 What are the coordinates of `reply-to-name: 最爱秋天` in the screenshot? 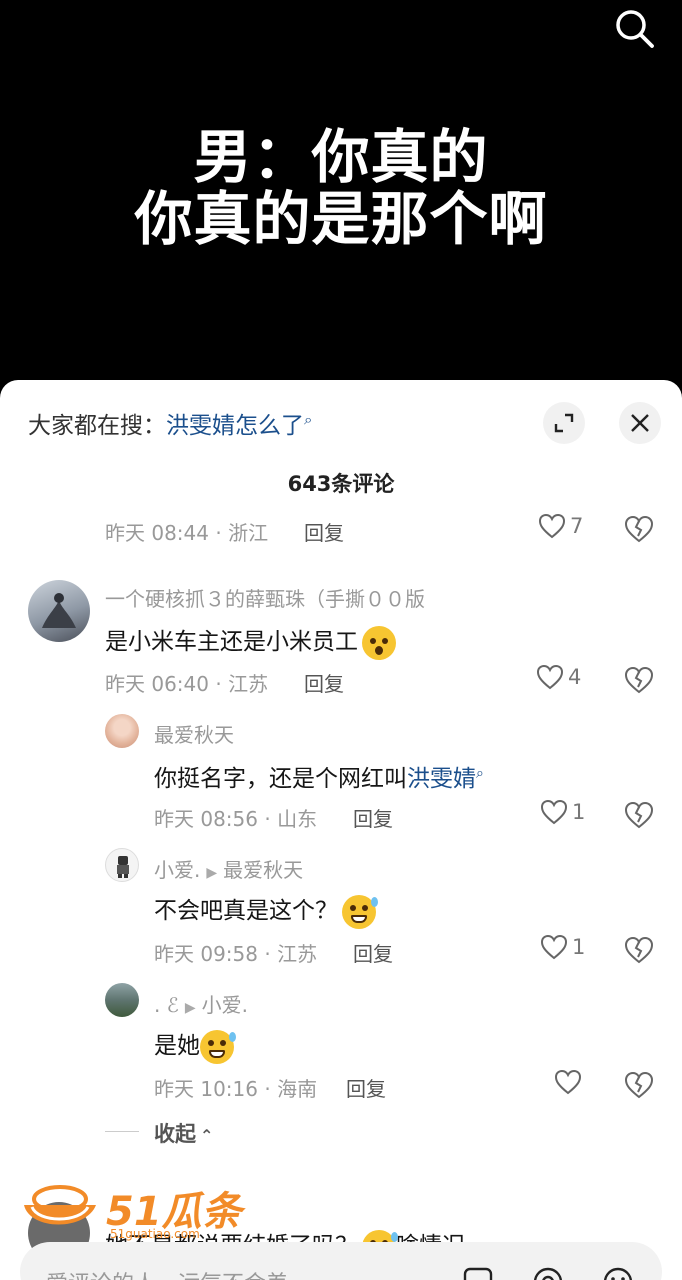 It's located at (263, 870).